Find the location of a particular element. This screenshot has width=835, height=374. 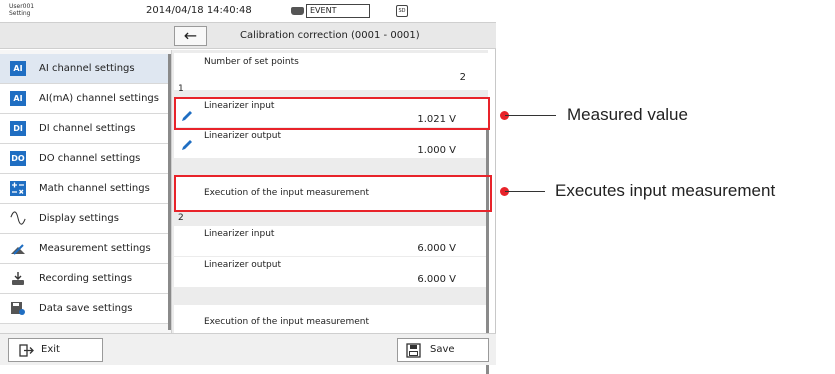

ai-ma-channel-icon: AI is located at coordinates (18, 98).